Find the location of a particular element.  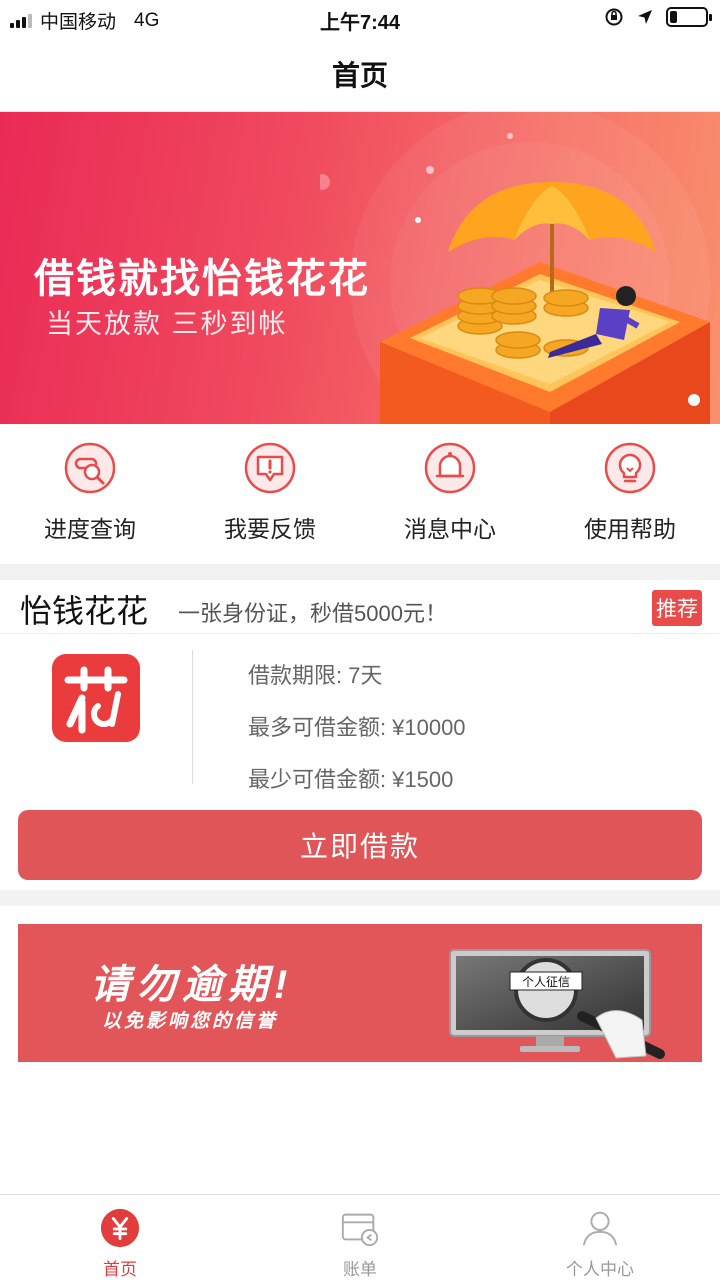

flower-logo-icon is located at coordinates (96, 700).